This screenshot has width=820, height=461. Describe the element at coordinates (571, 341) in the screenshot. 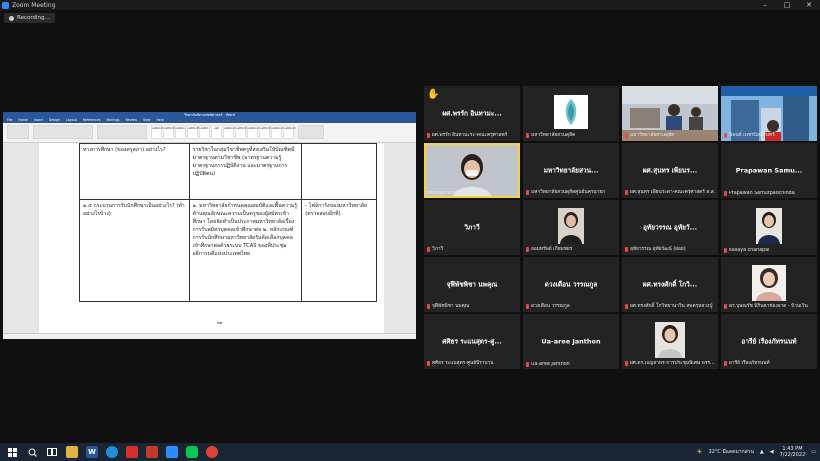

I see `participant-tile: Ua-aree Janthon Ua-aree Janthon` at that location.